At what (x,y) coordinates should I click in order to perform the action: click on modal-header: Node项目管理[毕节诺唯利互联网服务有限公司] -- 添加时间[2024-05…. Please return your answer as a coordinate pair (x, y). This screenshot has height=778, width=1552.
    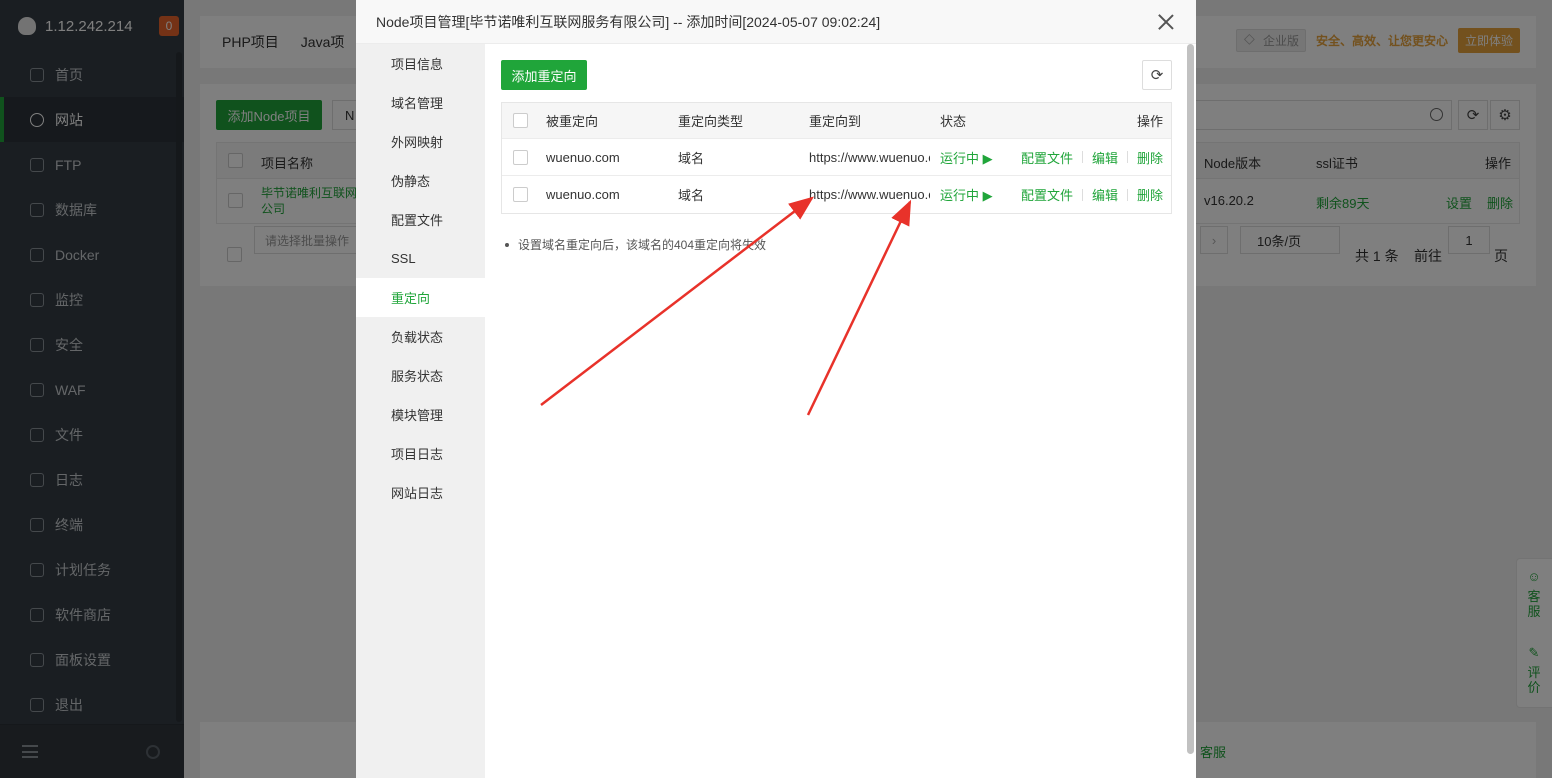
    Looking at the image, I should click on (776, 22).